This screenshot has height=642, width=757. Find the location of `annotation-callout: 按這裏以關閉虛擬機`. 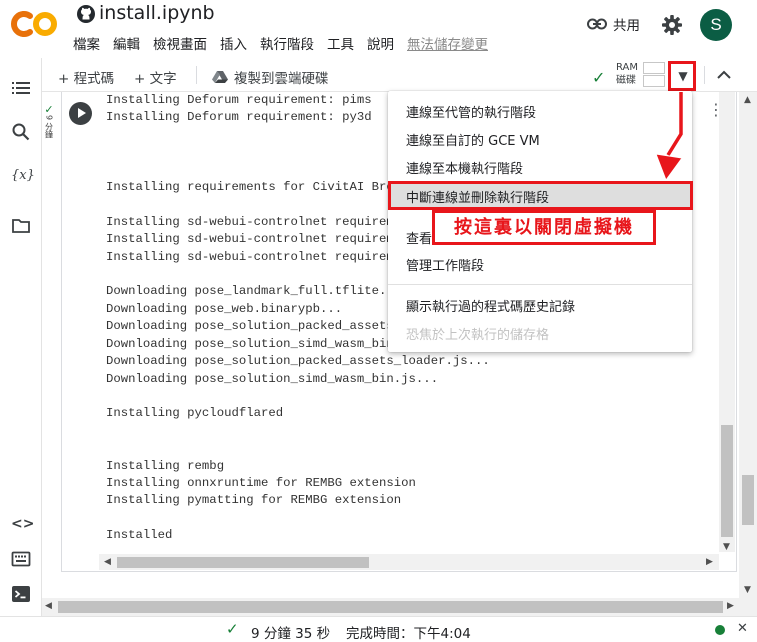

annotation-callout: 按這裏以關閉虛擬機 is located at coordinates (544, 227).